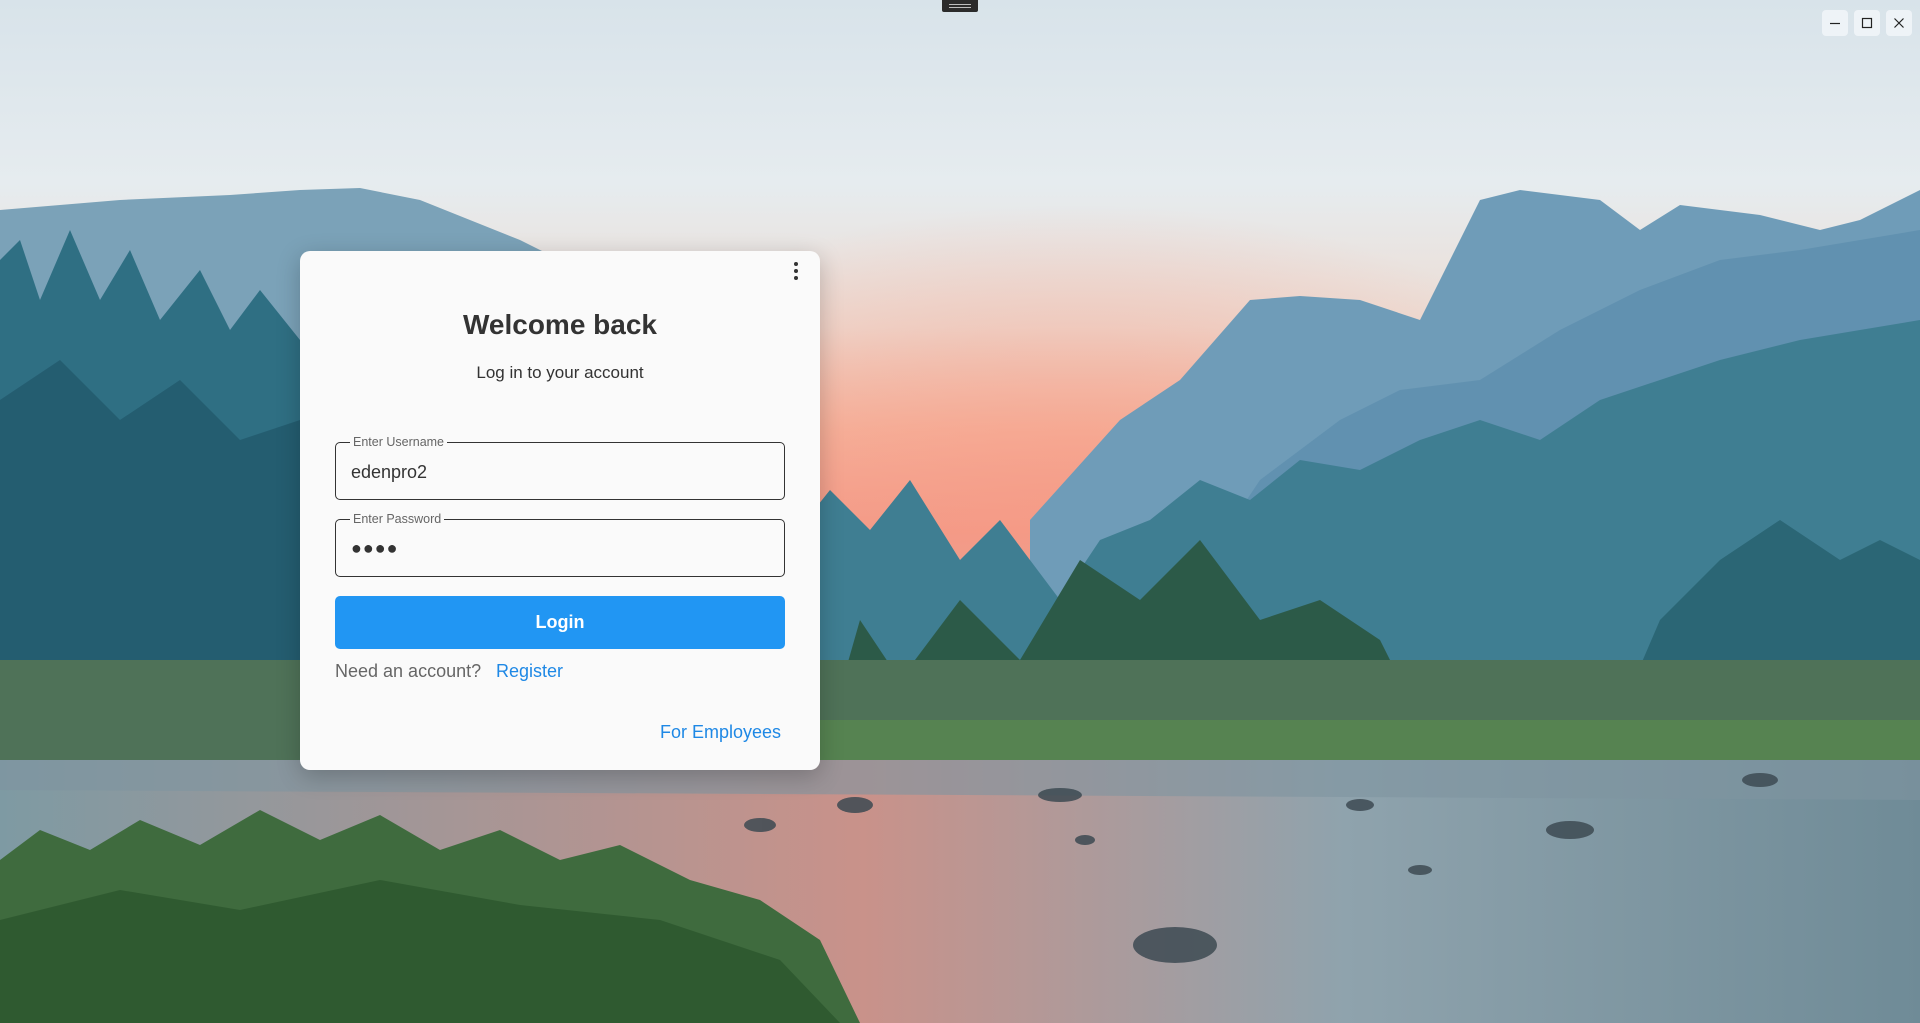 This screenshot has height=1023, width=1920. Describe the element at coordinates (389, 472) in the screenshot. I see `username-value: edenpro2` at that location.